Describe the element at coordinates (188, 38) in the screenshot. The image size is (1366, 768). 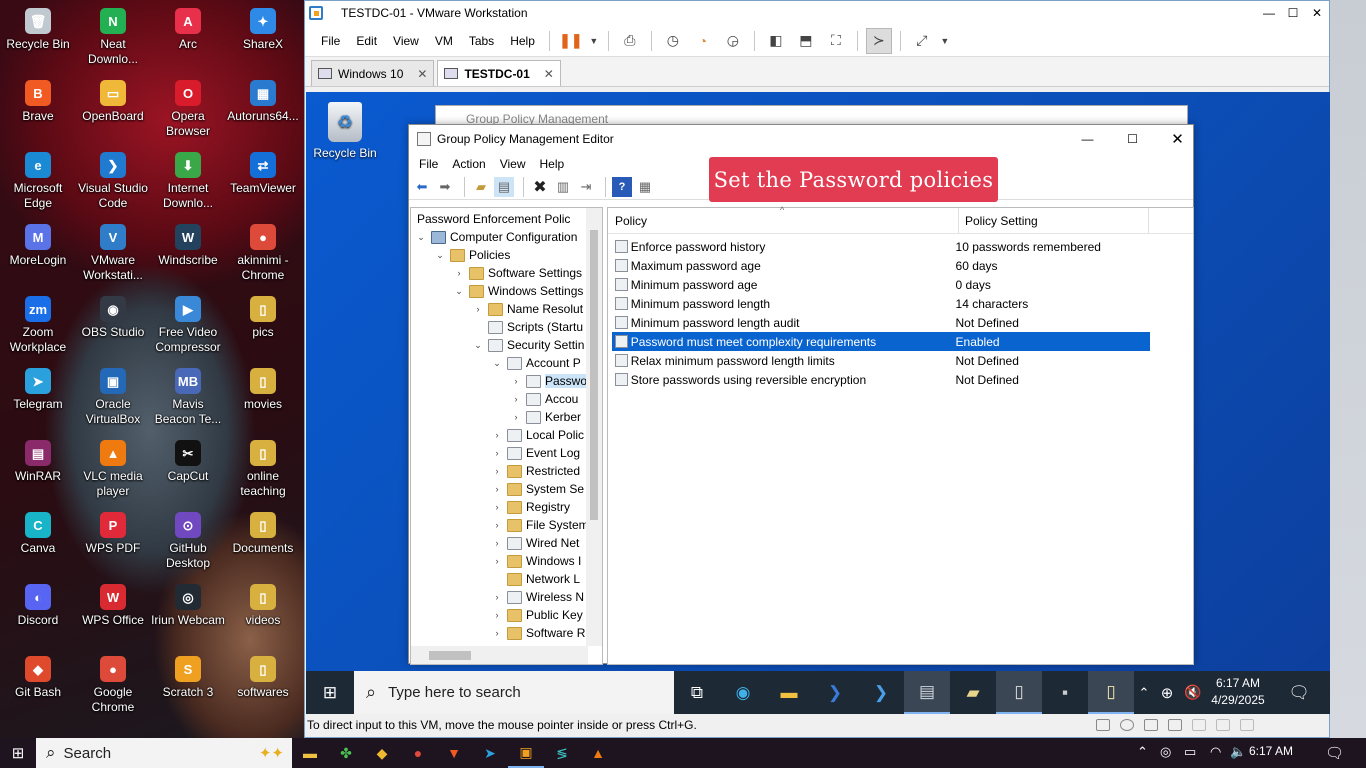
I see `desktop-shortcut-arc: A Arc` at that location.